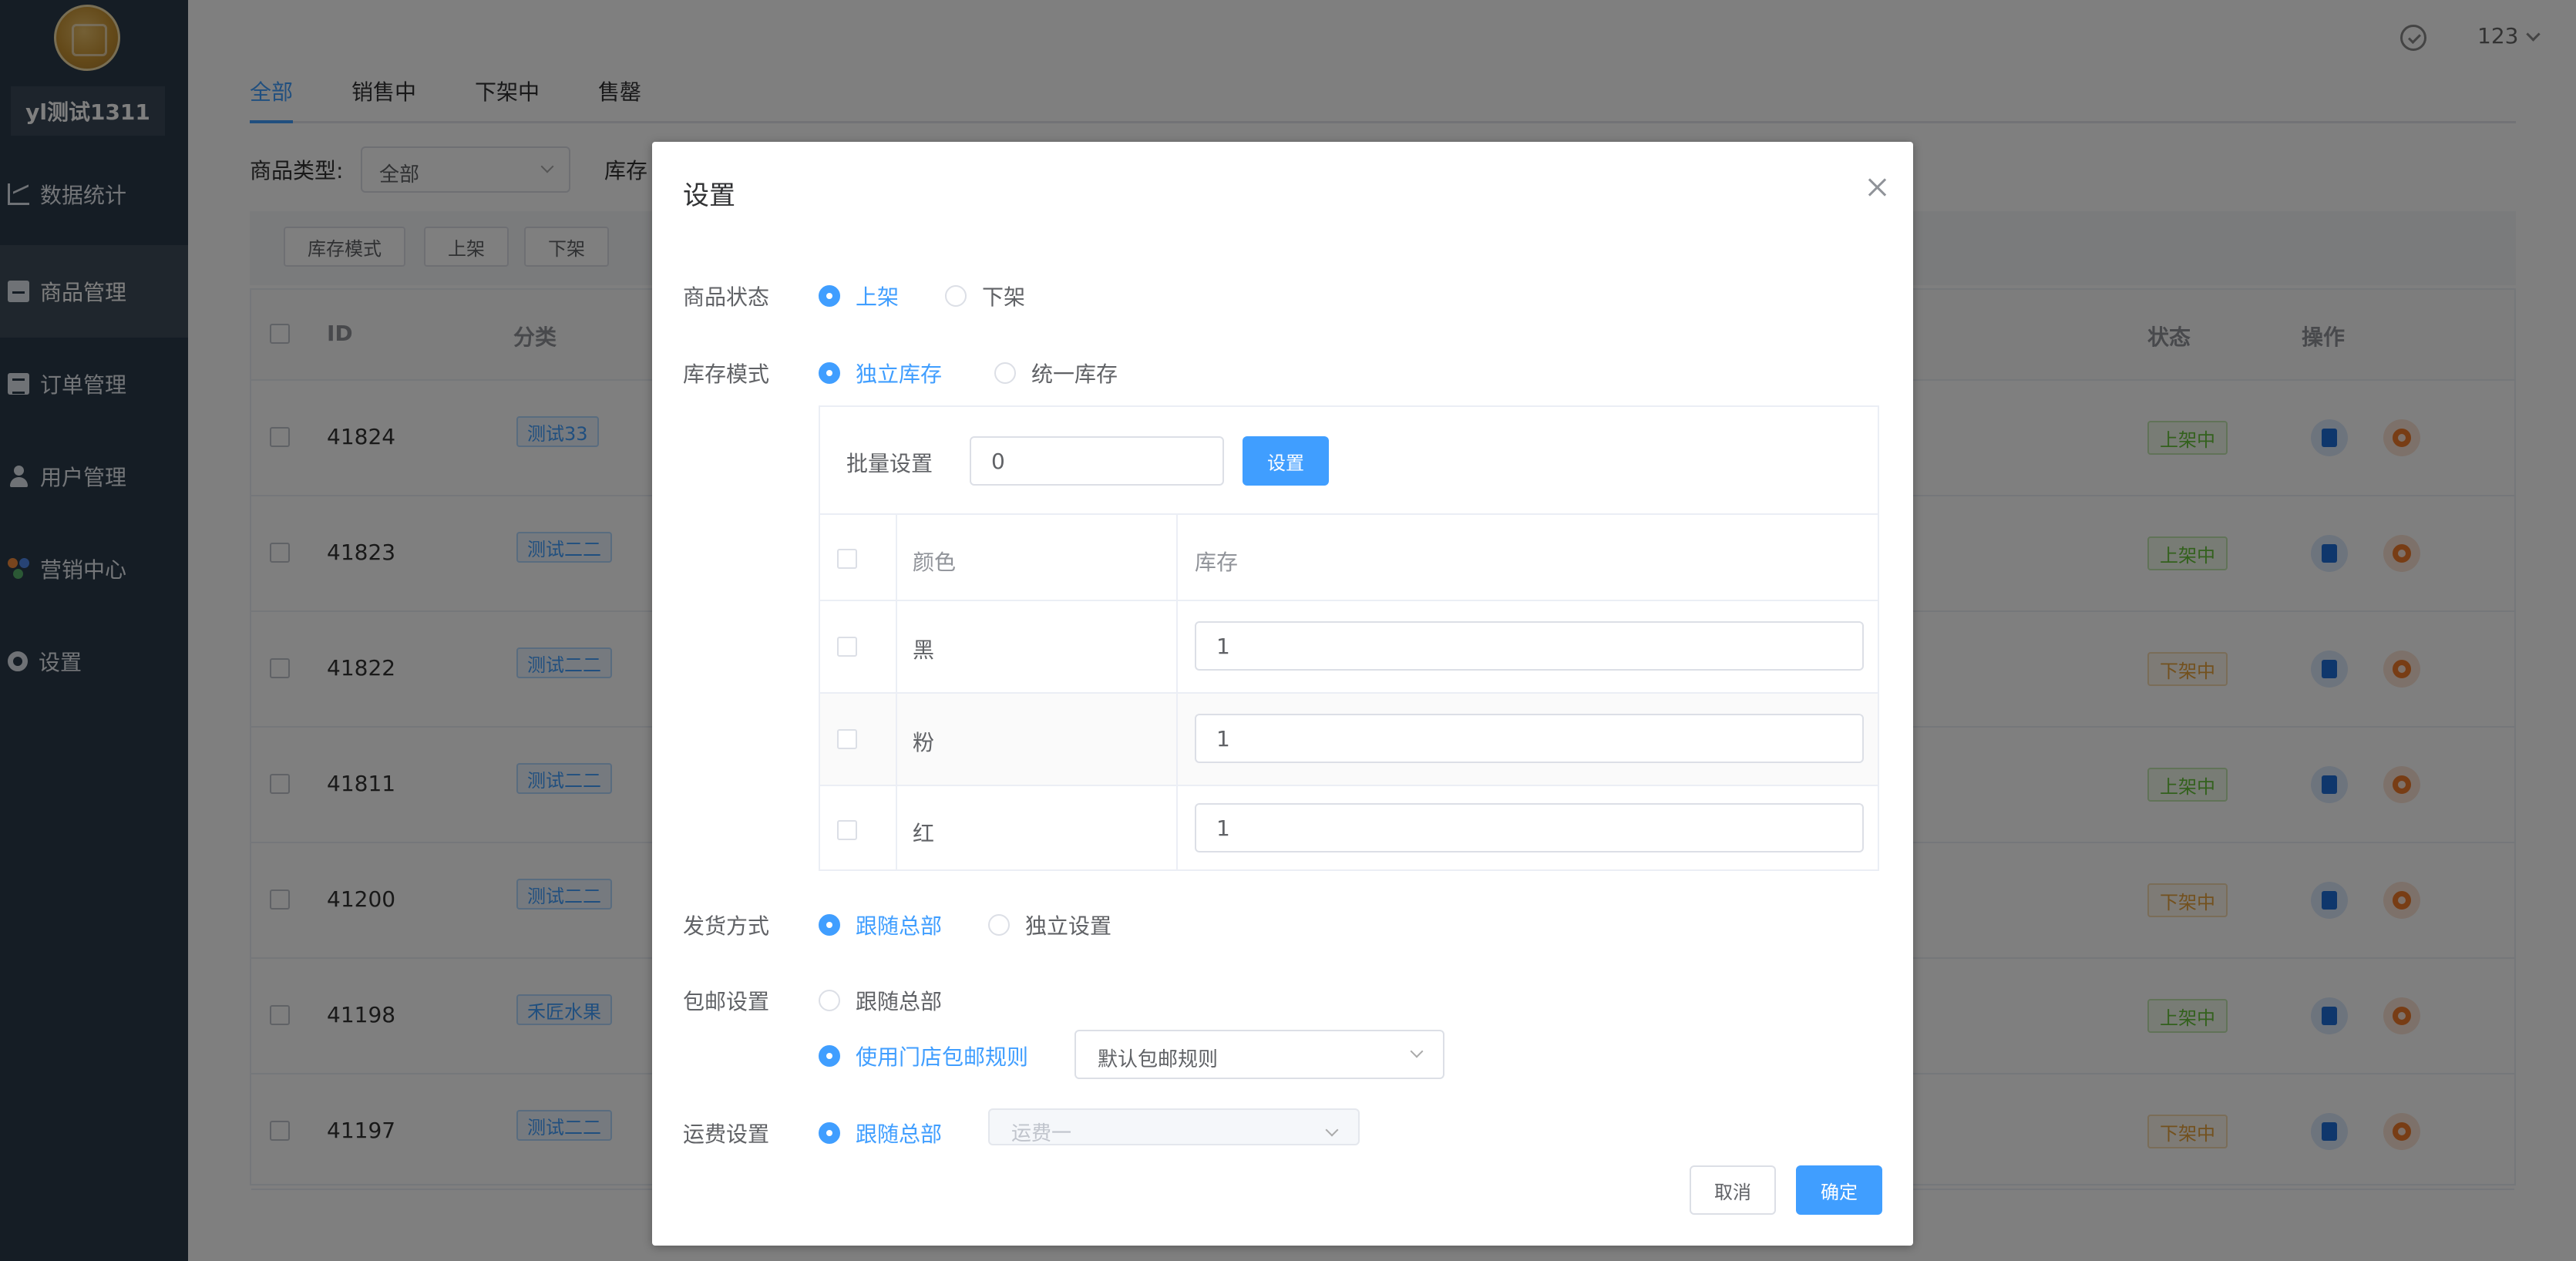 This screenshot has height=1261, width=2576. Describe the element at coordinates (1097, 461) in the screenshot. I see `batch-stock-input` at that location.